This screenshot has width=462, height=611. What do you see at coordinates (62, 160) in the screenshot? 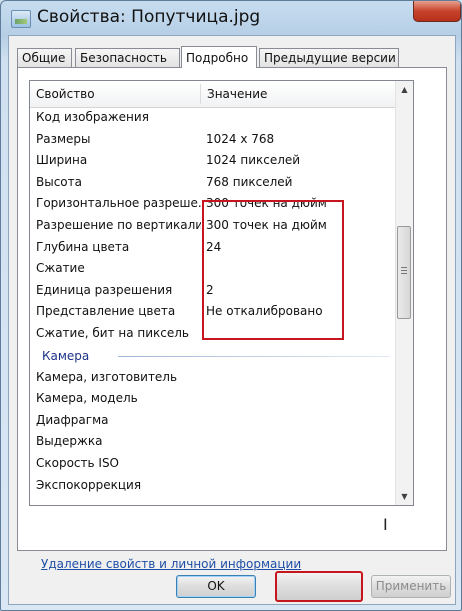
I see `property-name: Ширина` at bounding box center [62, 160].